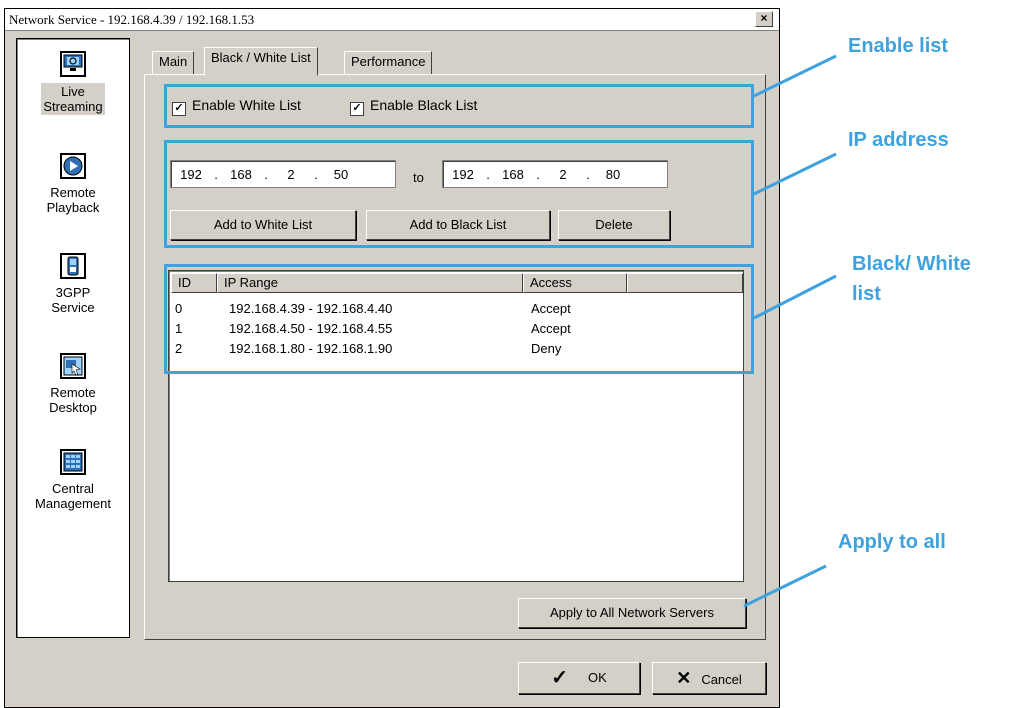  I want to click on callout-label-enable-list: Enable list, so click(898, 46).